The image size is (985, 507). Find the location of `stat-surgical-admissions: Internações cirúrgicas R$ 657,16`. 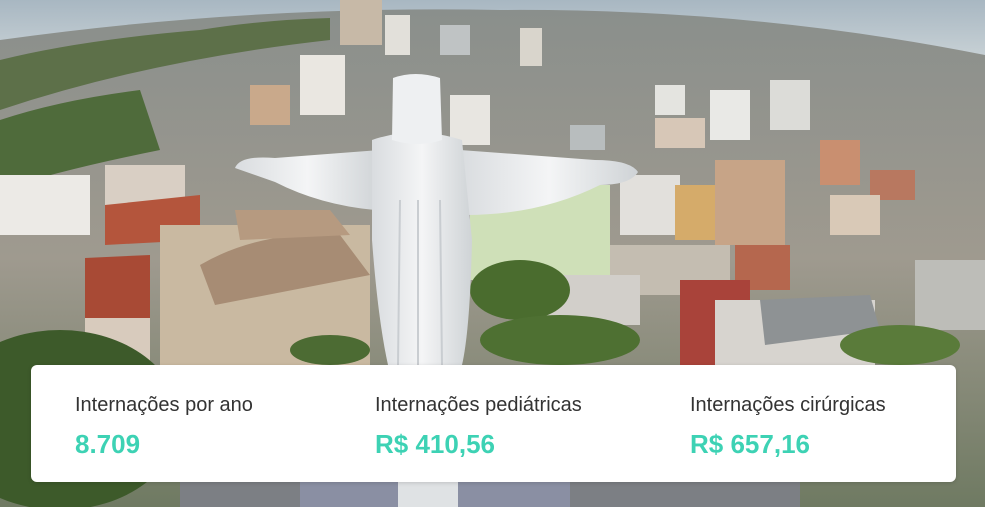

stat-surgical-admissions: Internações cirúrgicas R$ 657,16 is located at coordinates (788, 426).